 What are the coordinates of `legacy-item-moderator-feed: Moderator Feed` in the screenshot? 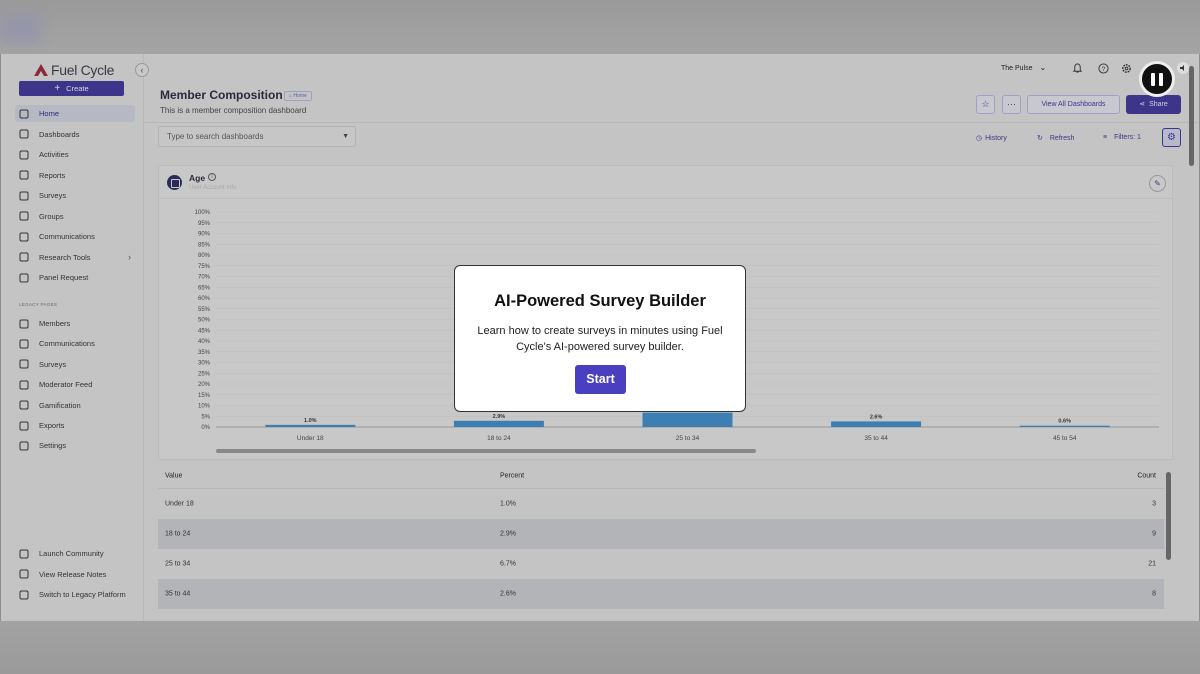 It's located at (75, 384).